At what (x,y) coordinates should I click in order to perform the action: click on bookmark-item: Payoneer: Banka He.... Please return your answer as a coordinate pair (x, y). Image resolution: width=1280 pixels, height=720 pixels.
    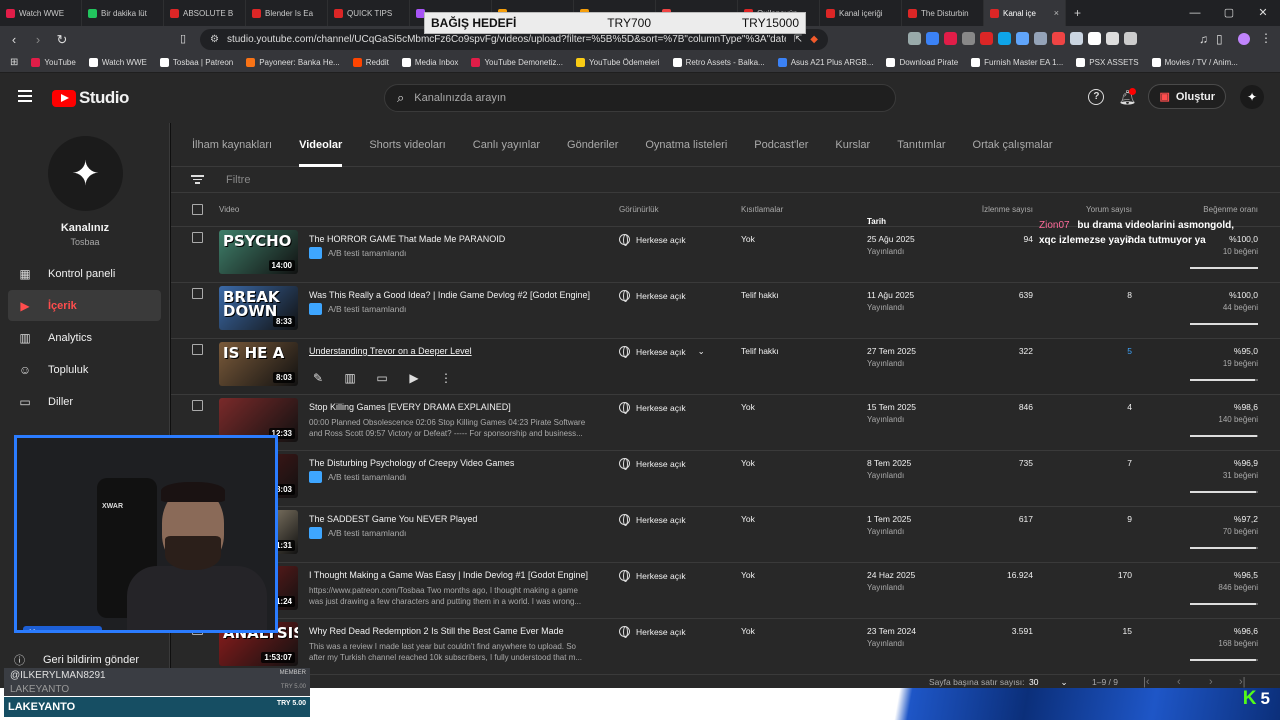
    Looking at the image, I should click on (293, 62).